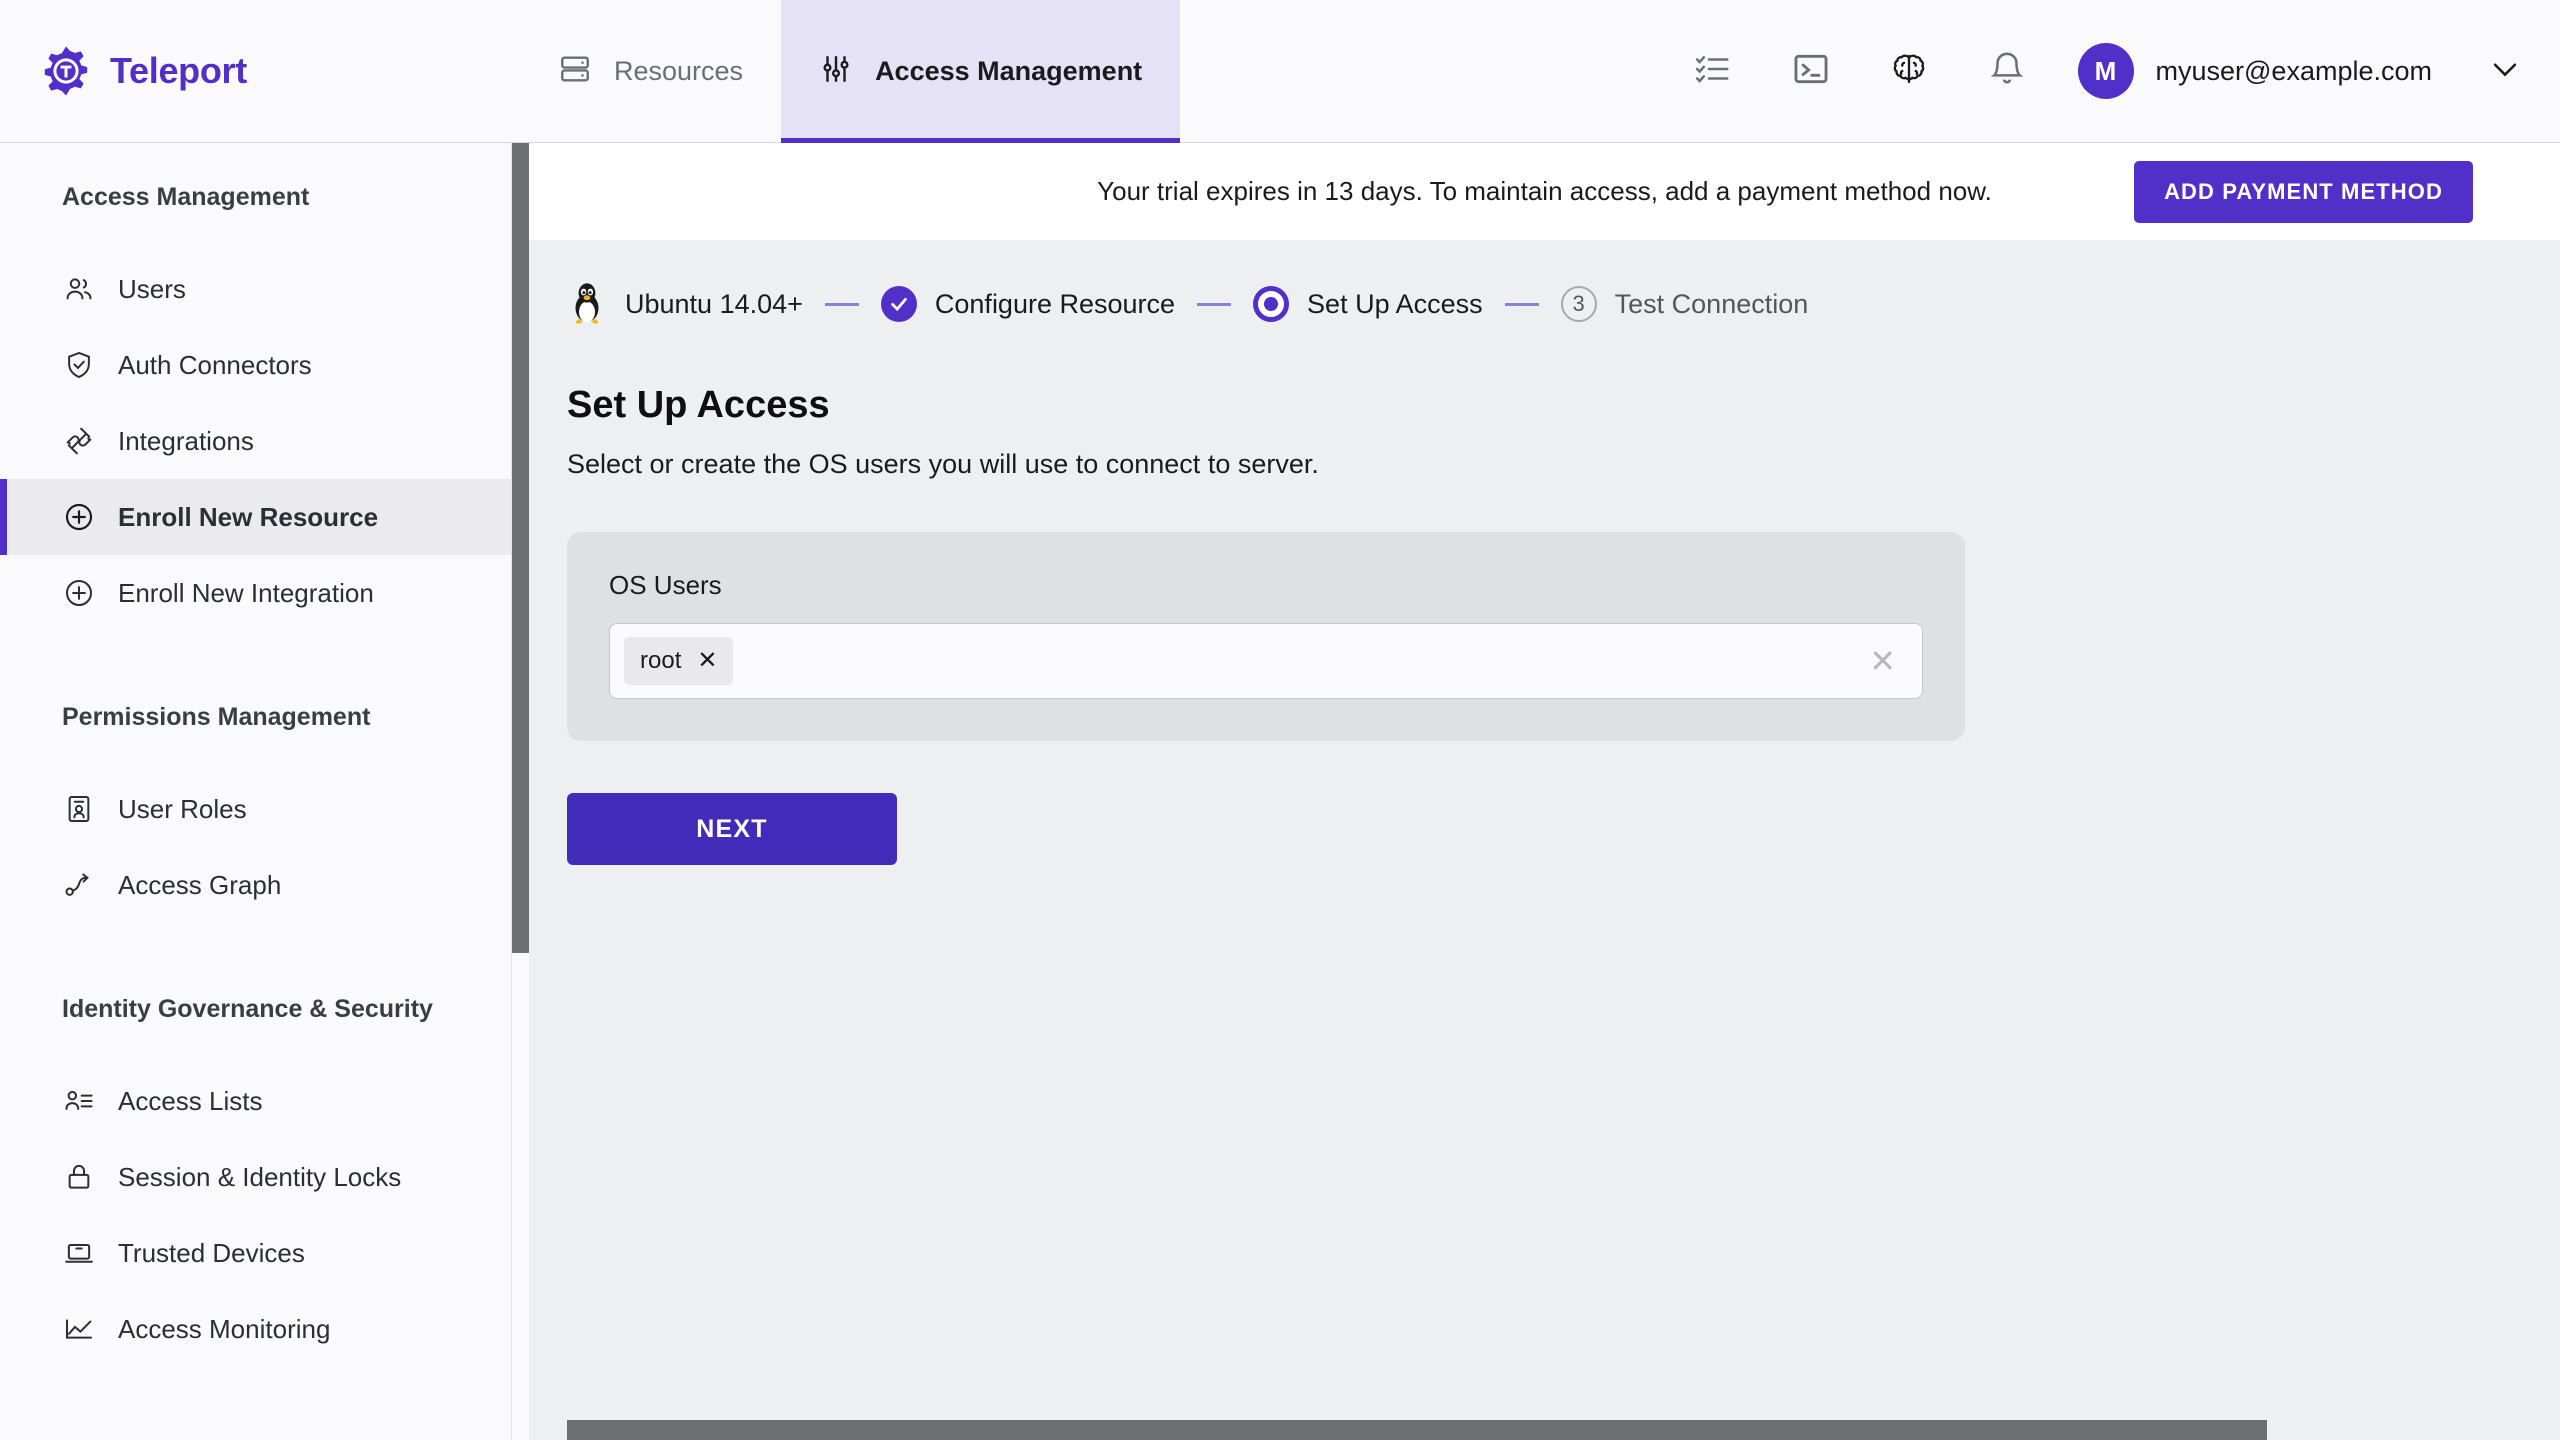  Describe the element at coordinates (836, 71) in the screenshot. I see `sliders-icon` at that location.